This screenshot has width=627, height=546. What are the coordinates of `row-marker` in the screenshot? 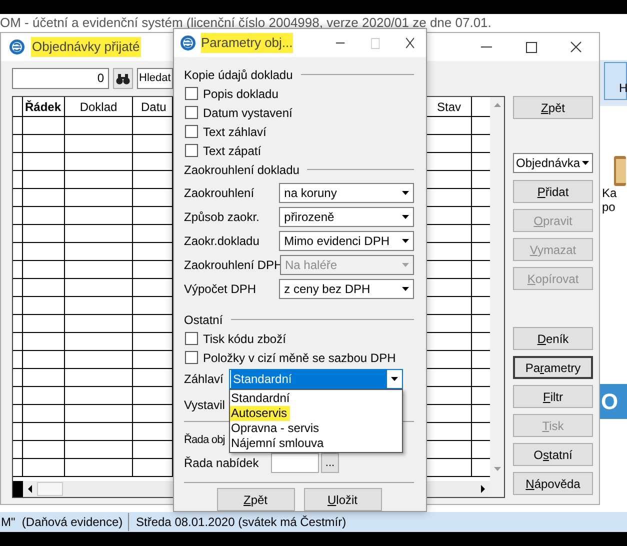 It's located at (18, 489).